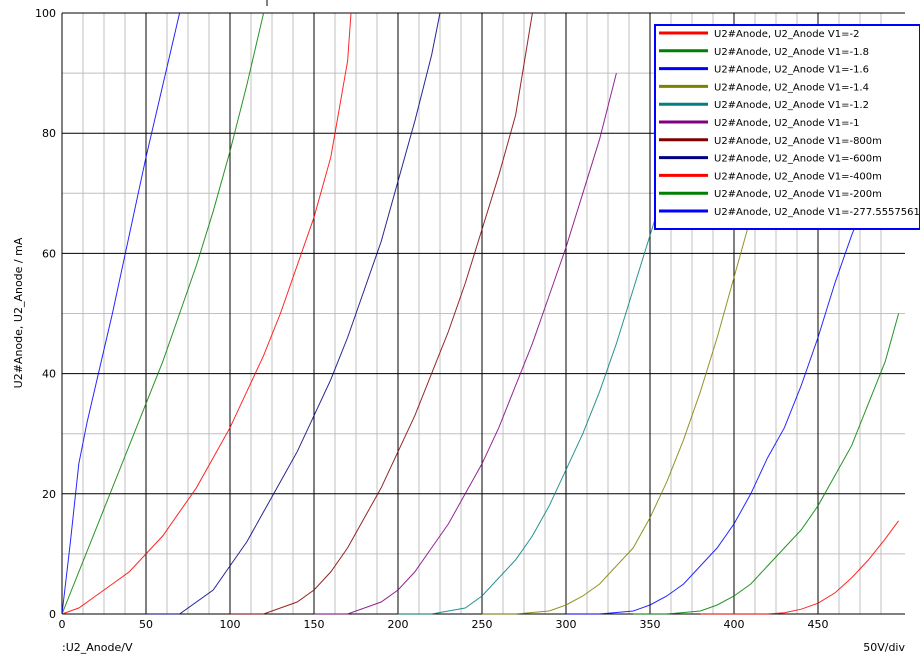 The image size is (920, 668). I want to click on x-tick-label: 50, so click(146, 624).